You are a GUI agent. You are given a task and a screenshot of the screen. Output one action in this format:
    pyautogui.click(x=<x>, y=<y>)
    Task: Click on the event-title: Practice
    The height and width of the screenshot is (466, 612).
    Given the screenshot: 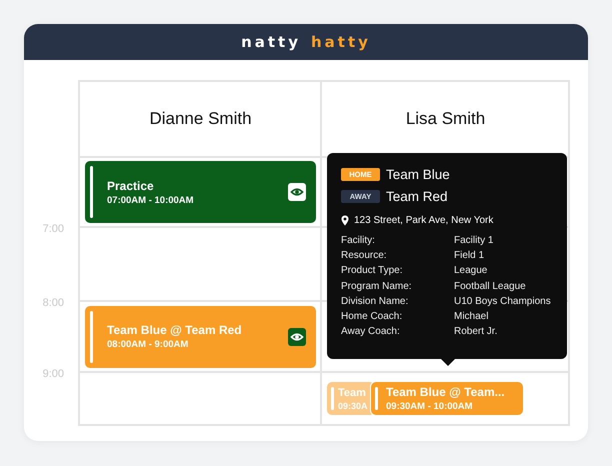 What is the action you would take?
    pyautogui.click(x=131, y=185)
    